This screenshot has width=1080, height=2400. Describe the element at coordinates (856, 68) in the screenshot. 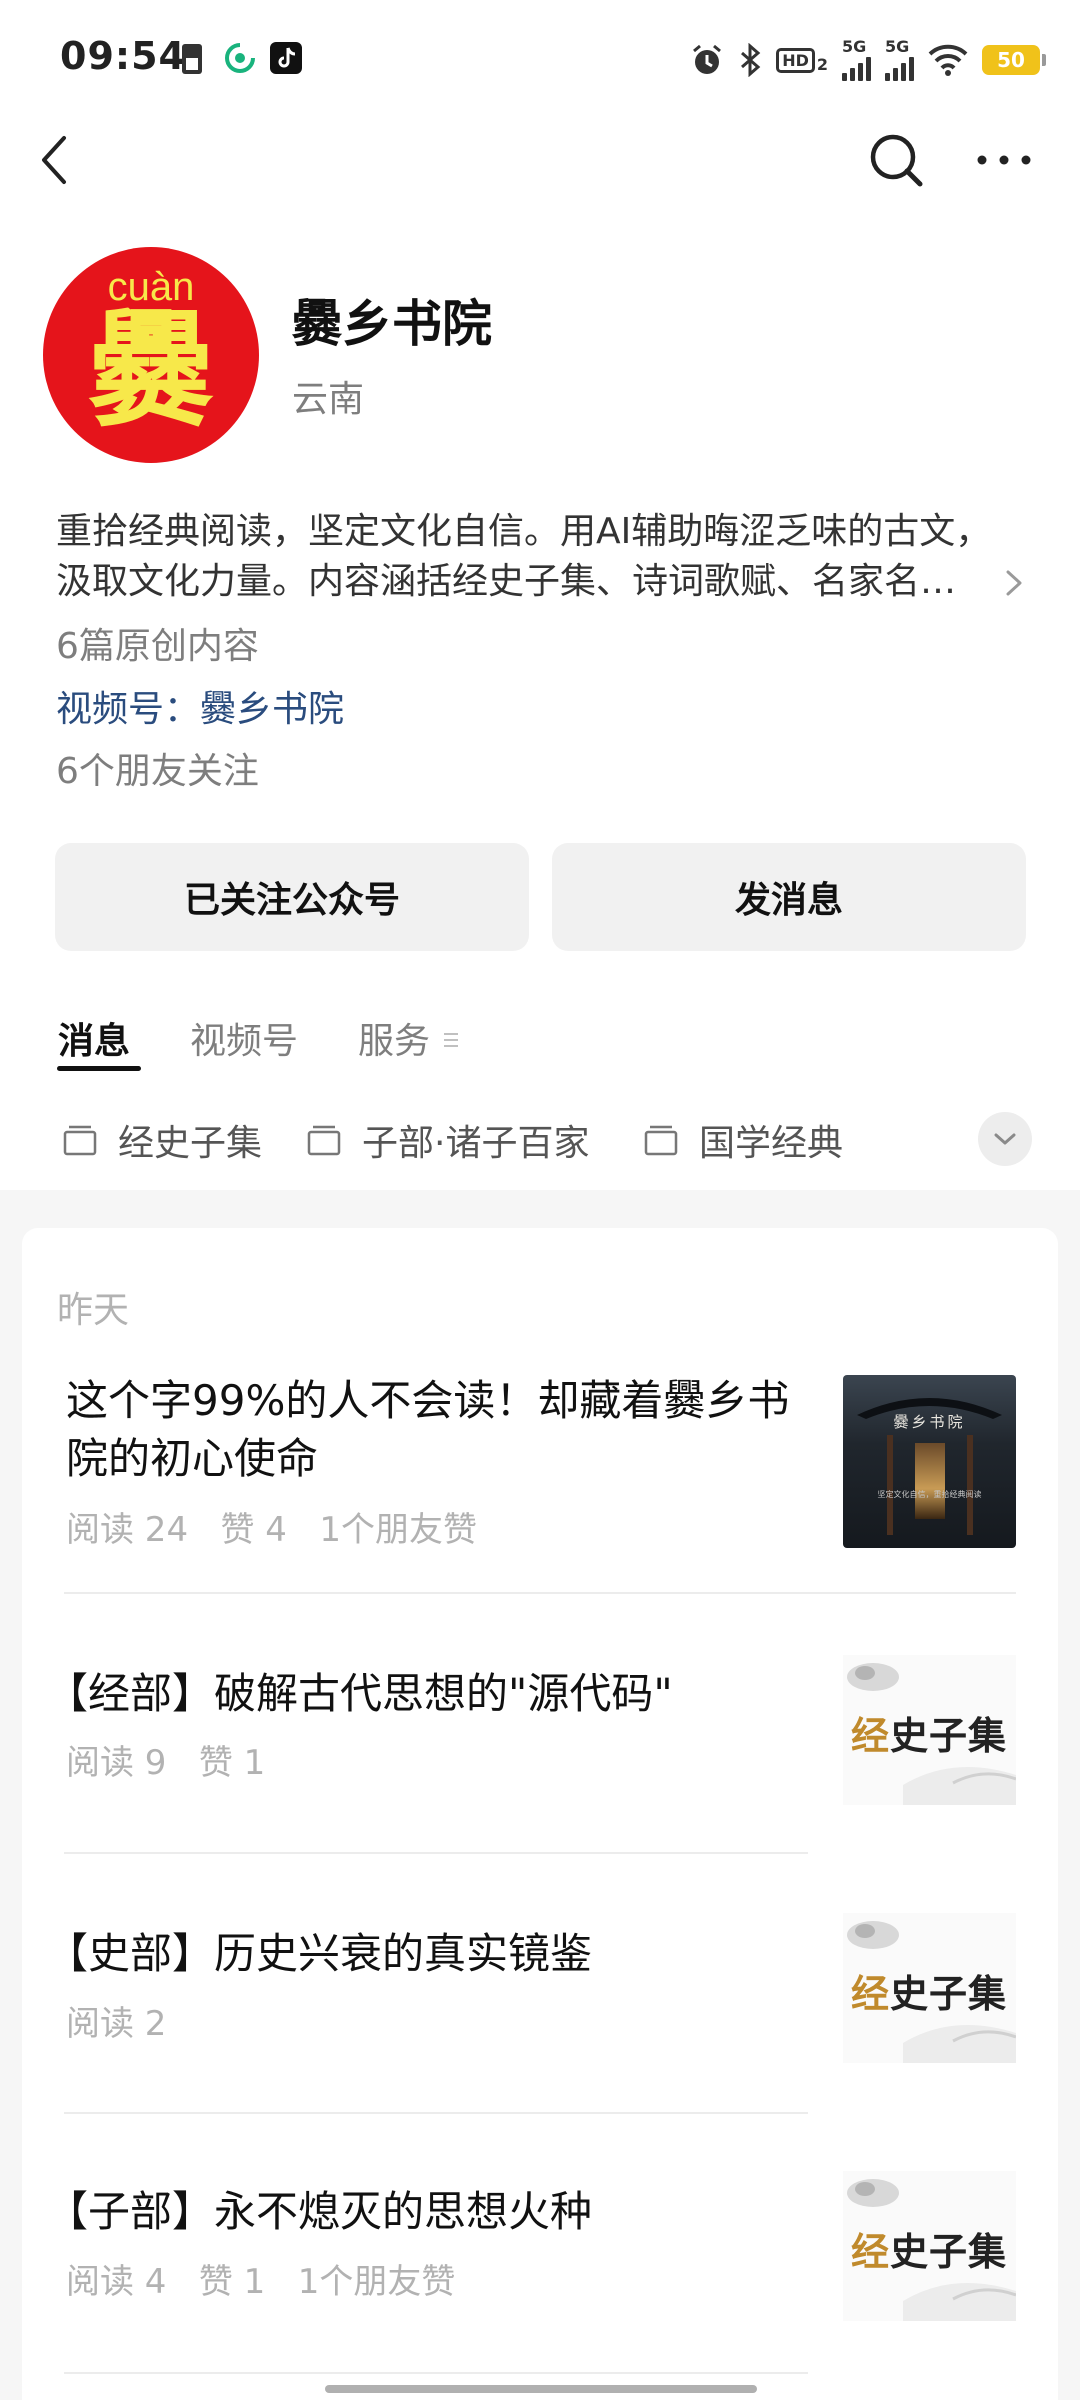

I see `signal-bars-1-icon` at that location.